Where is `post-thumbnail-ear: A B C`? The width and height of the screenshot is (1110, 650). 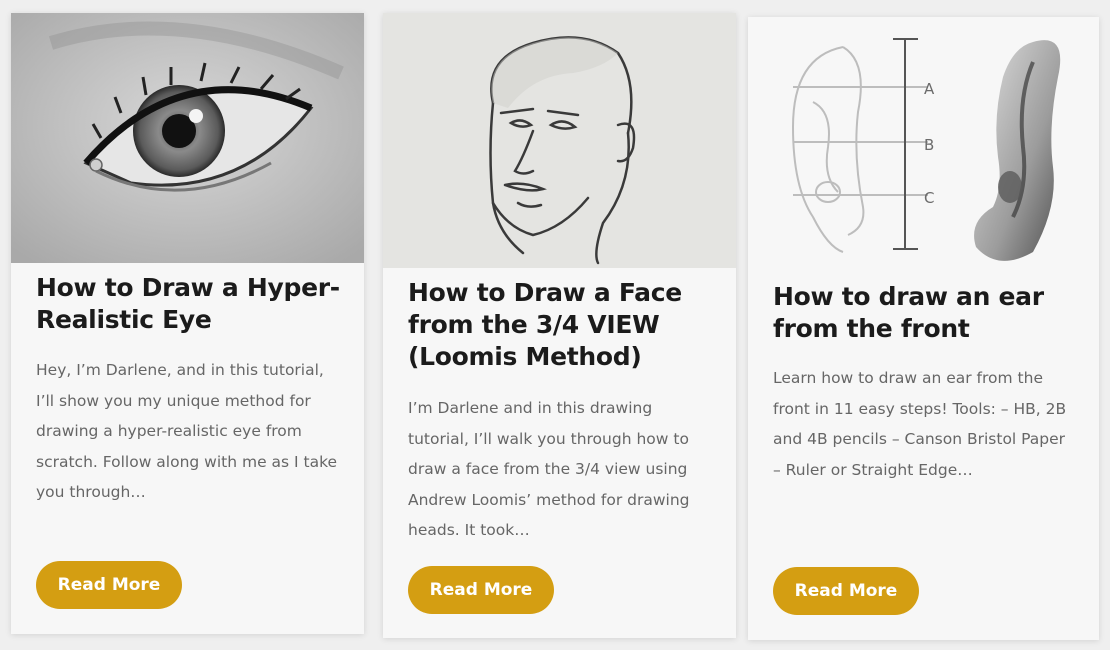
post-thumbnail-ear: A B C is located at coordinates (923, 144).